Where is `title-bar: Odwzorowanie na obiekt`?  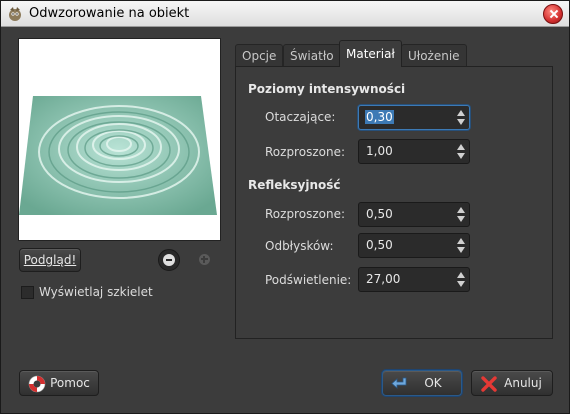
title-bar: Odwzorowanie na obiekt is located at coordinates (285, 14).